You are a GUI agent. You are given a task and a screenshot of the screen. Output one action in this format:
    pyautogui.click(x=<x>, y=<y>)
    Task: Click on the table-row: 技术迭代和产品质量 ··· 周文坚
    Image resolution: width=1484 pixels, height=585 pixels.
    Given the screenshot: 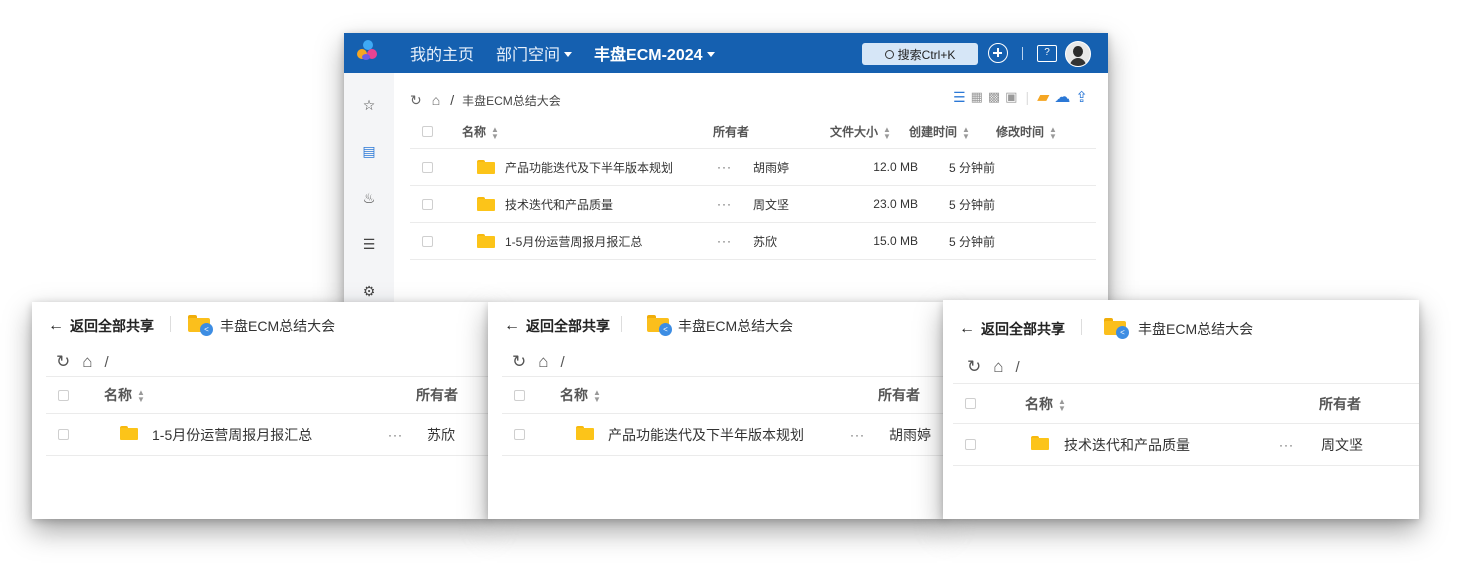 What is the action you would take?
    pyautogui.click(x=1186, y=445)
    